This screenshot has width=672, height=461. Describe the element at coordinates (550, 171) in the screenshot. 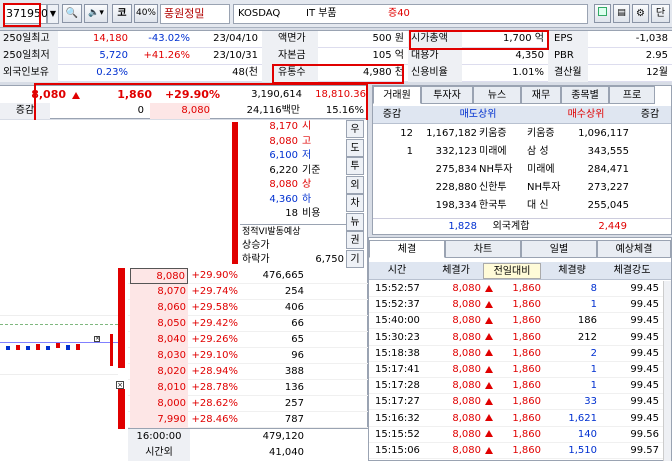

I see `buy-broker: 미래에` at that location.